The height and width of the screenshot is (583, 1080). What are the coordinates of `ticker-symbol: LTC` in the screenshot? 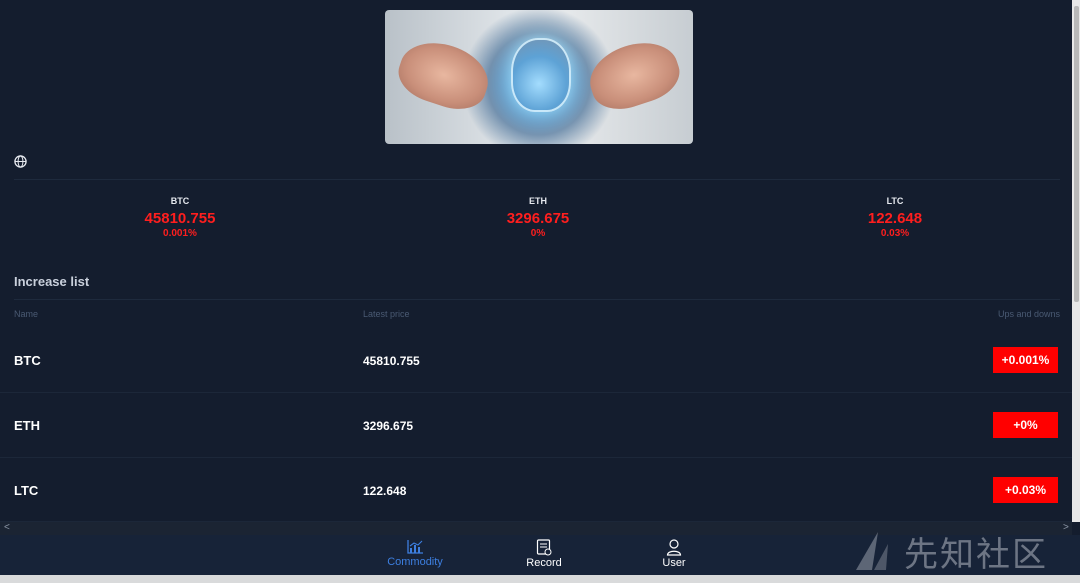 It's located at (895, 201).